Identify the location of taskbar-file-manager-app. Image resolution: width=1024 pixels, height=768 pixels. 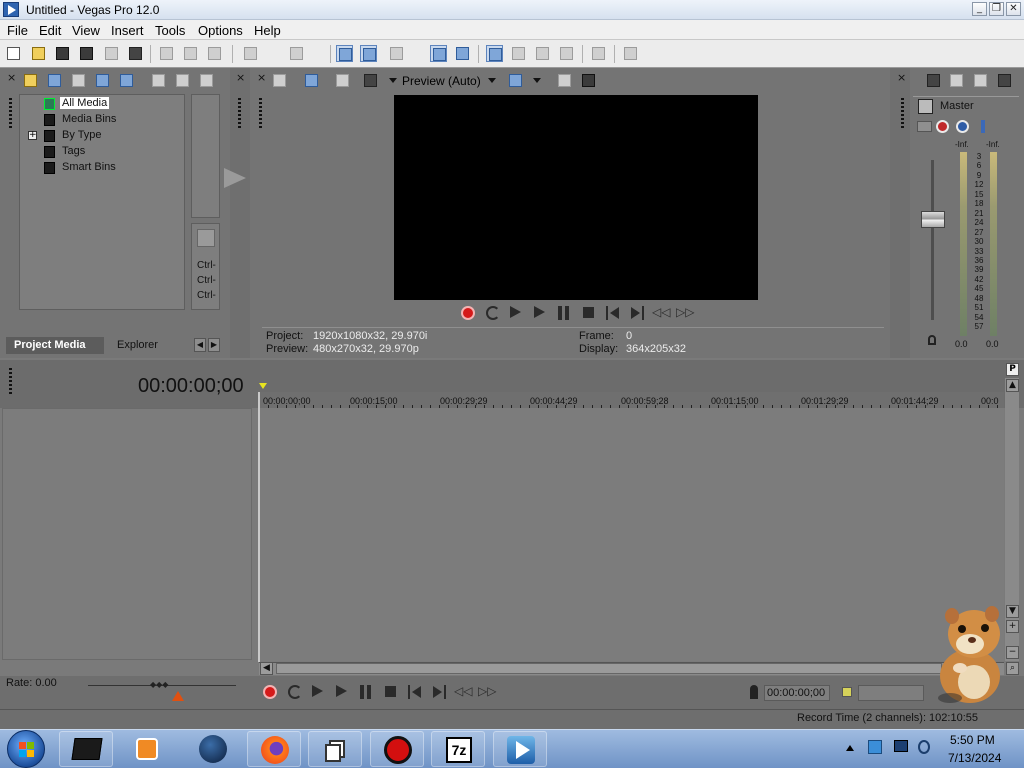
(335, 749).